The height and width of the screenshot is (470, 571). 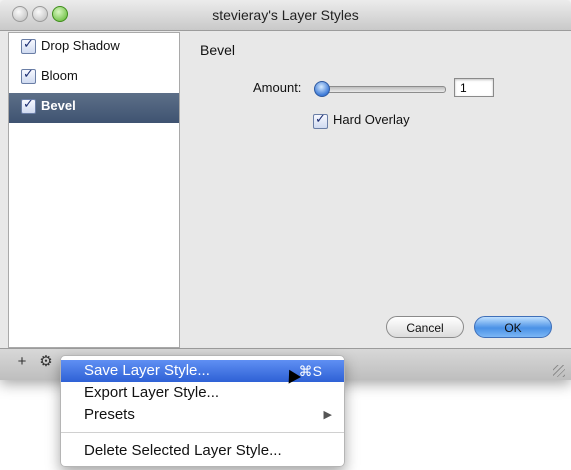 What do you see at coordinates (425, 327) in the screenshot?
I see `cancel-button: Cancel` at bounding box center [425, 327].